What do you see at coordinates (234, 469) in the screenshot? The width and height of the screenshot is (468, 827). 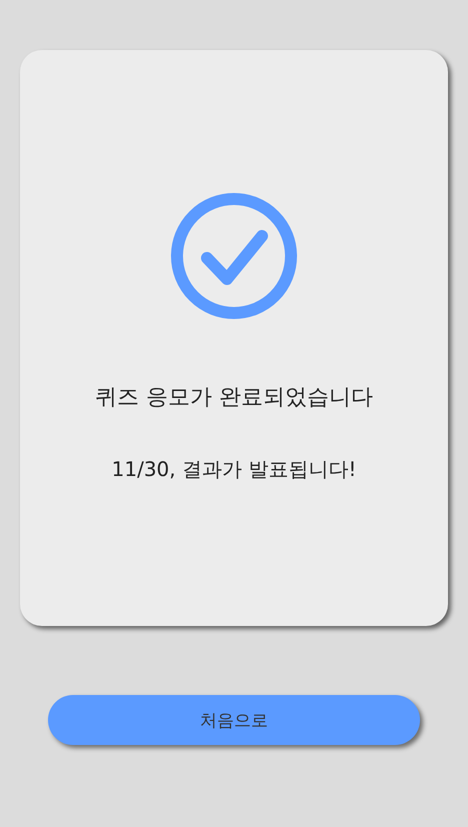 I see `announcement-text: 11/30, 결과가 발표됩니다!` at bounding box center [234, 469].